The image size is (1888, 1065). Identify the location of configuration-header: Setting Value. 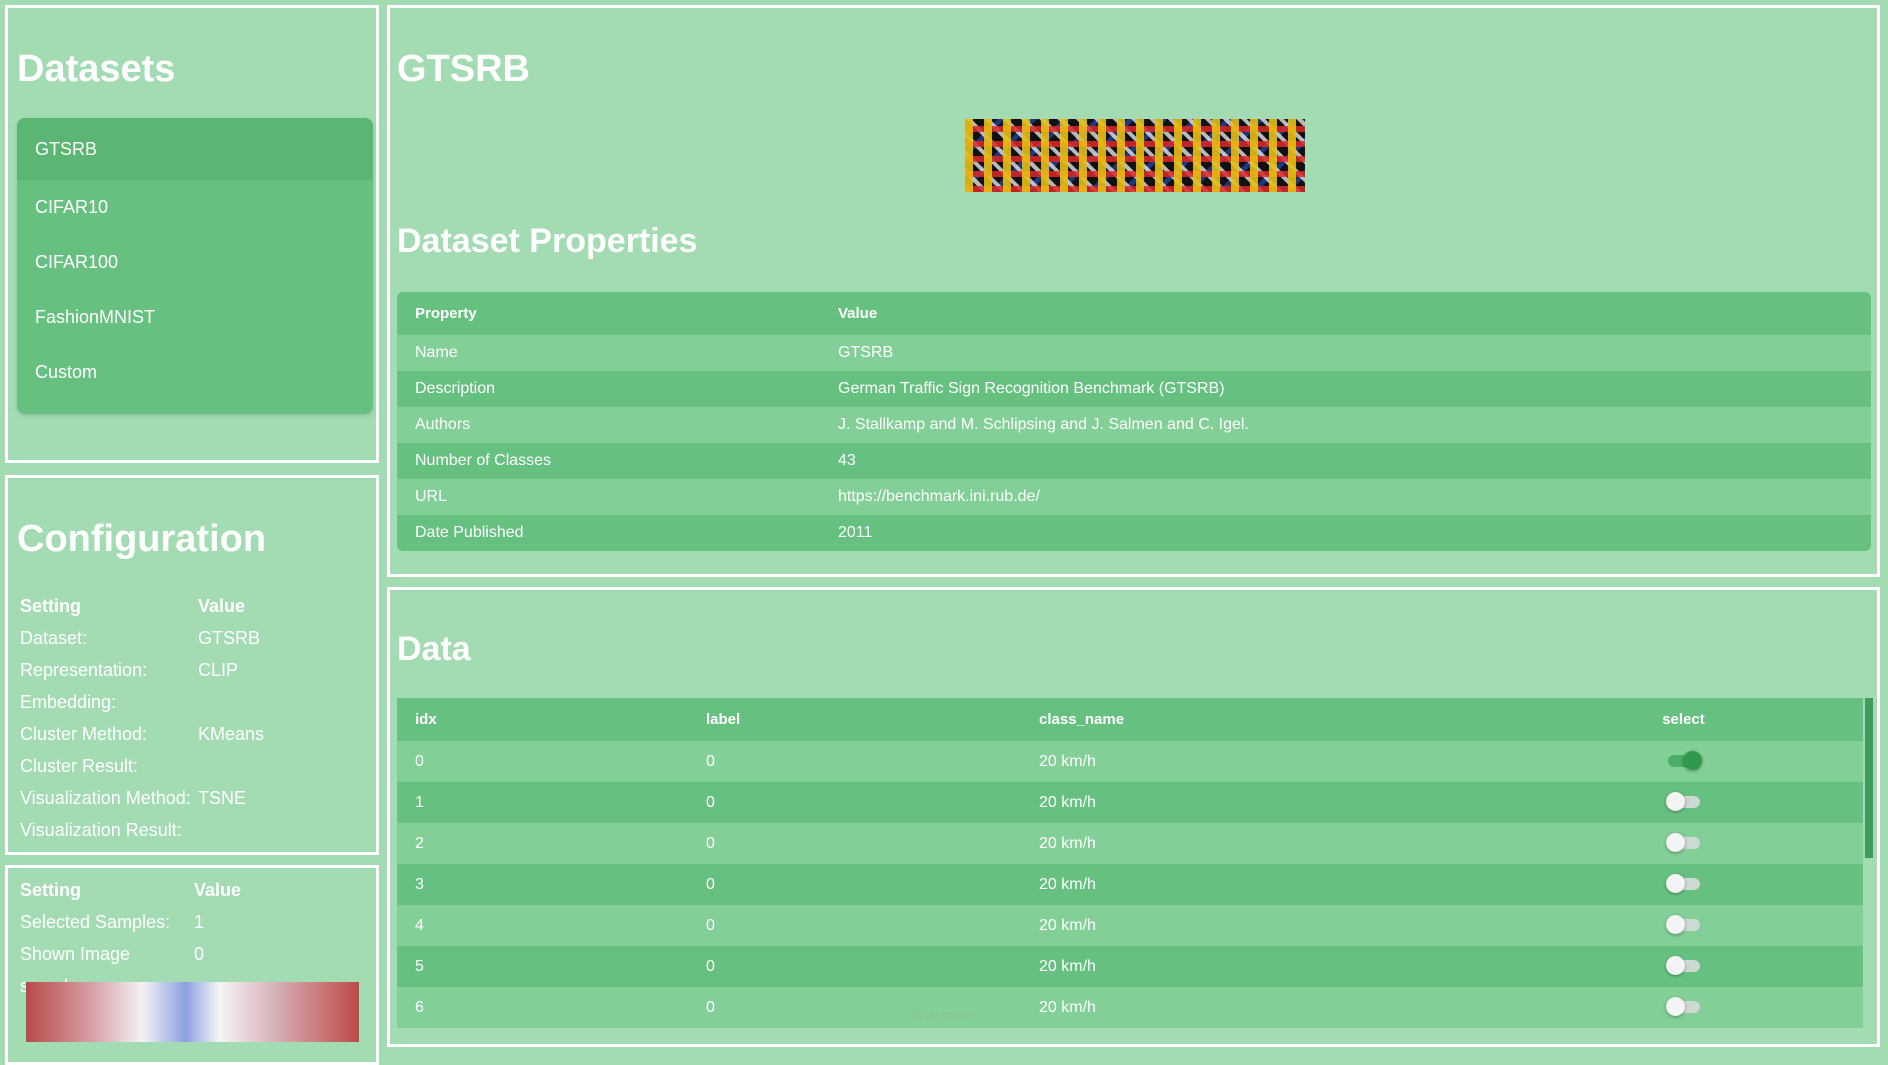
(142, 606).